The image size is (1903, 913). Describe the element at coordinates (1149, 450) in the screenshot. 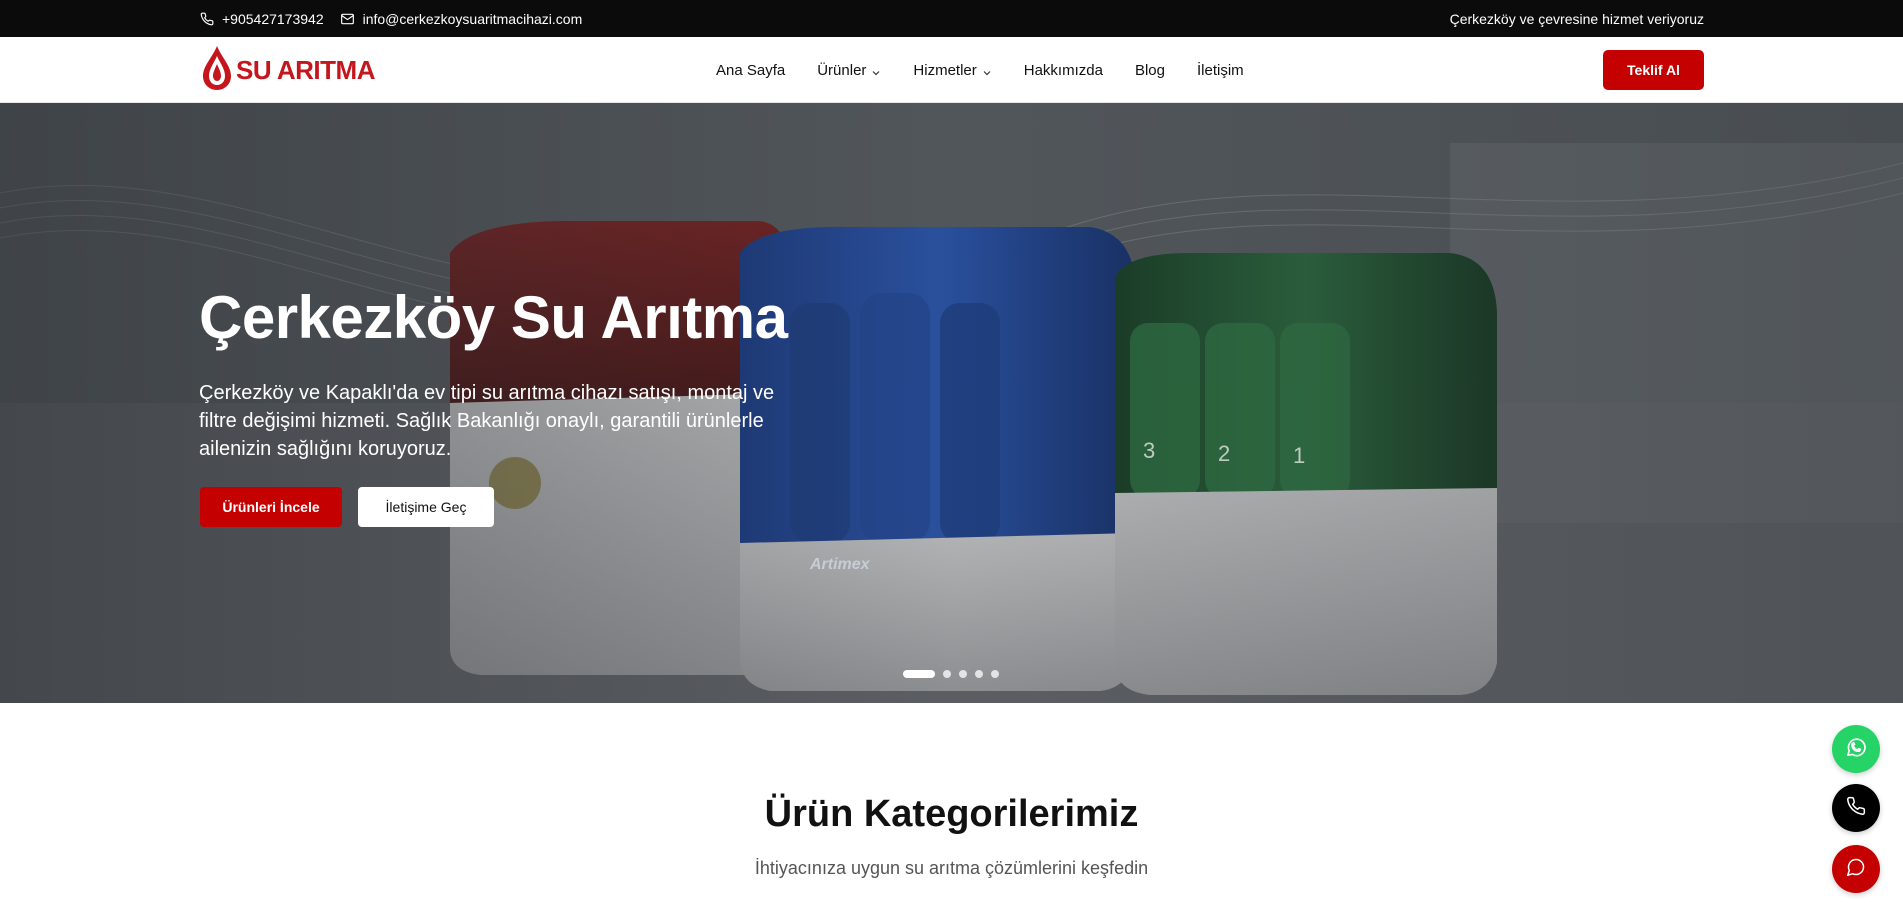

I see `filter-number: 3` at that location.